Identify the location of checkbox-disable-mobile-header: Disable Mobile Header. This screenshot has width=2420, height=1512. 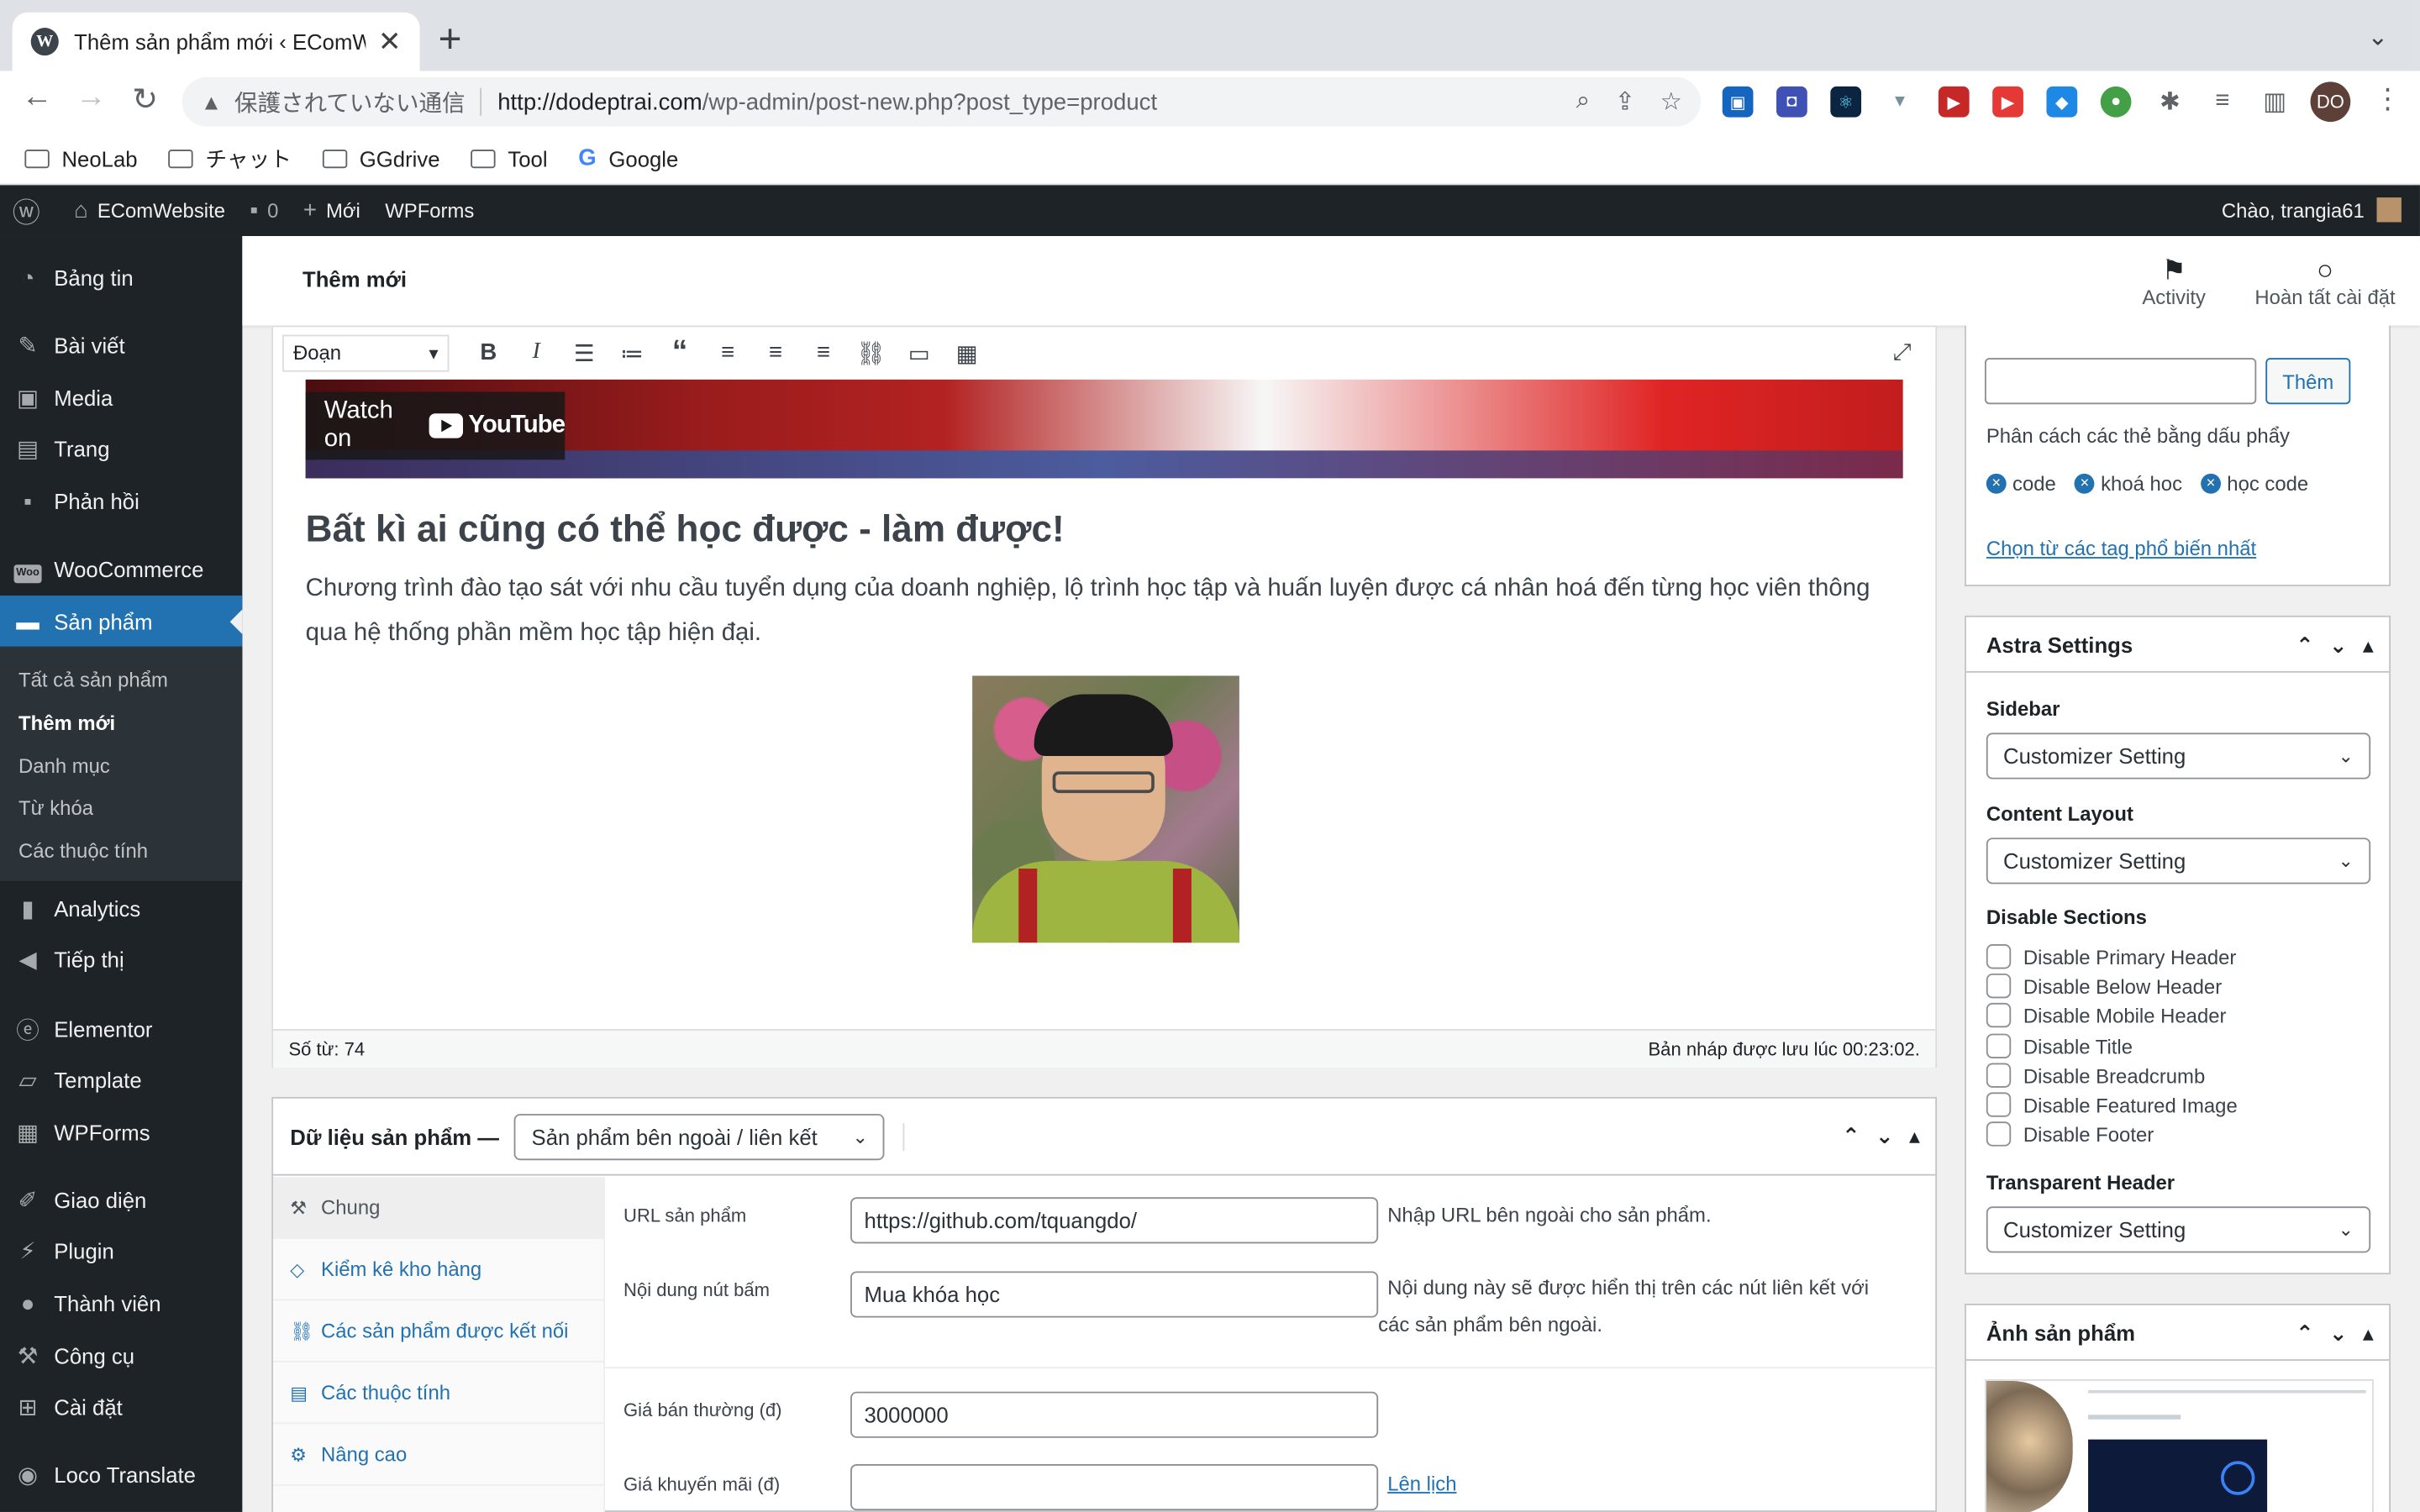
(2106, 1015).